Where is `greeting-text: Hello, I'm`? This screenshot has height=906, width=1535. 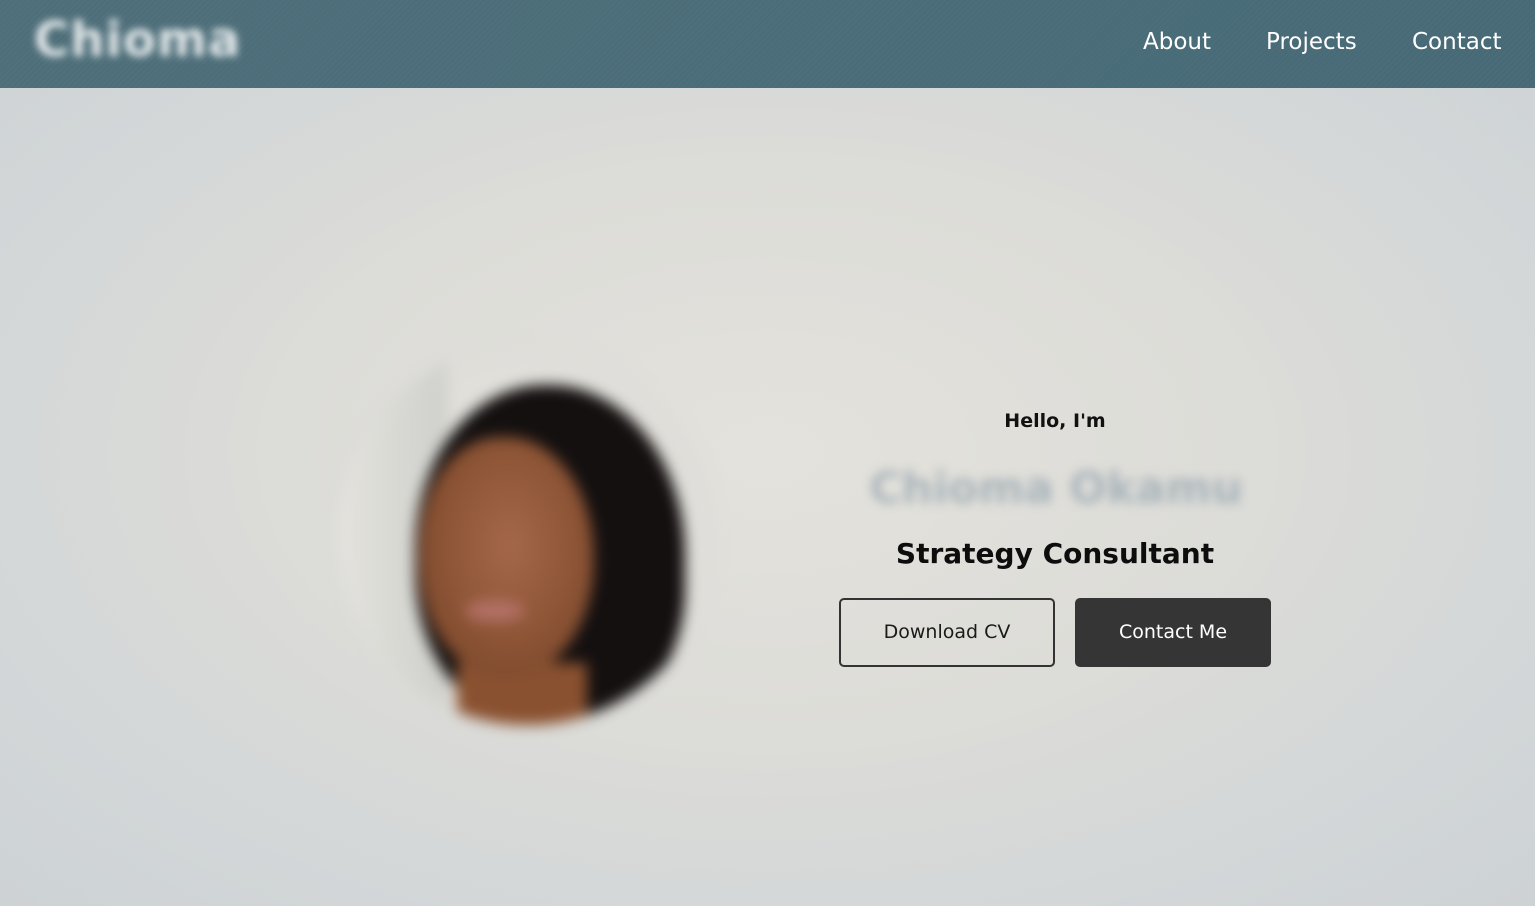 greeting-text: Hello, I'm is located at coordinates (1055, 421).